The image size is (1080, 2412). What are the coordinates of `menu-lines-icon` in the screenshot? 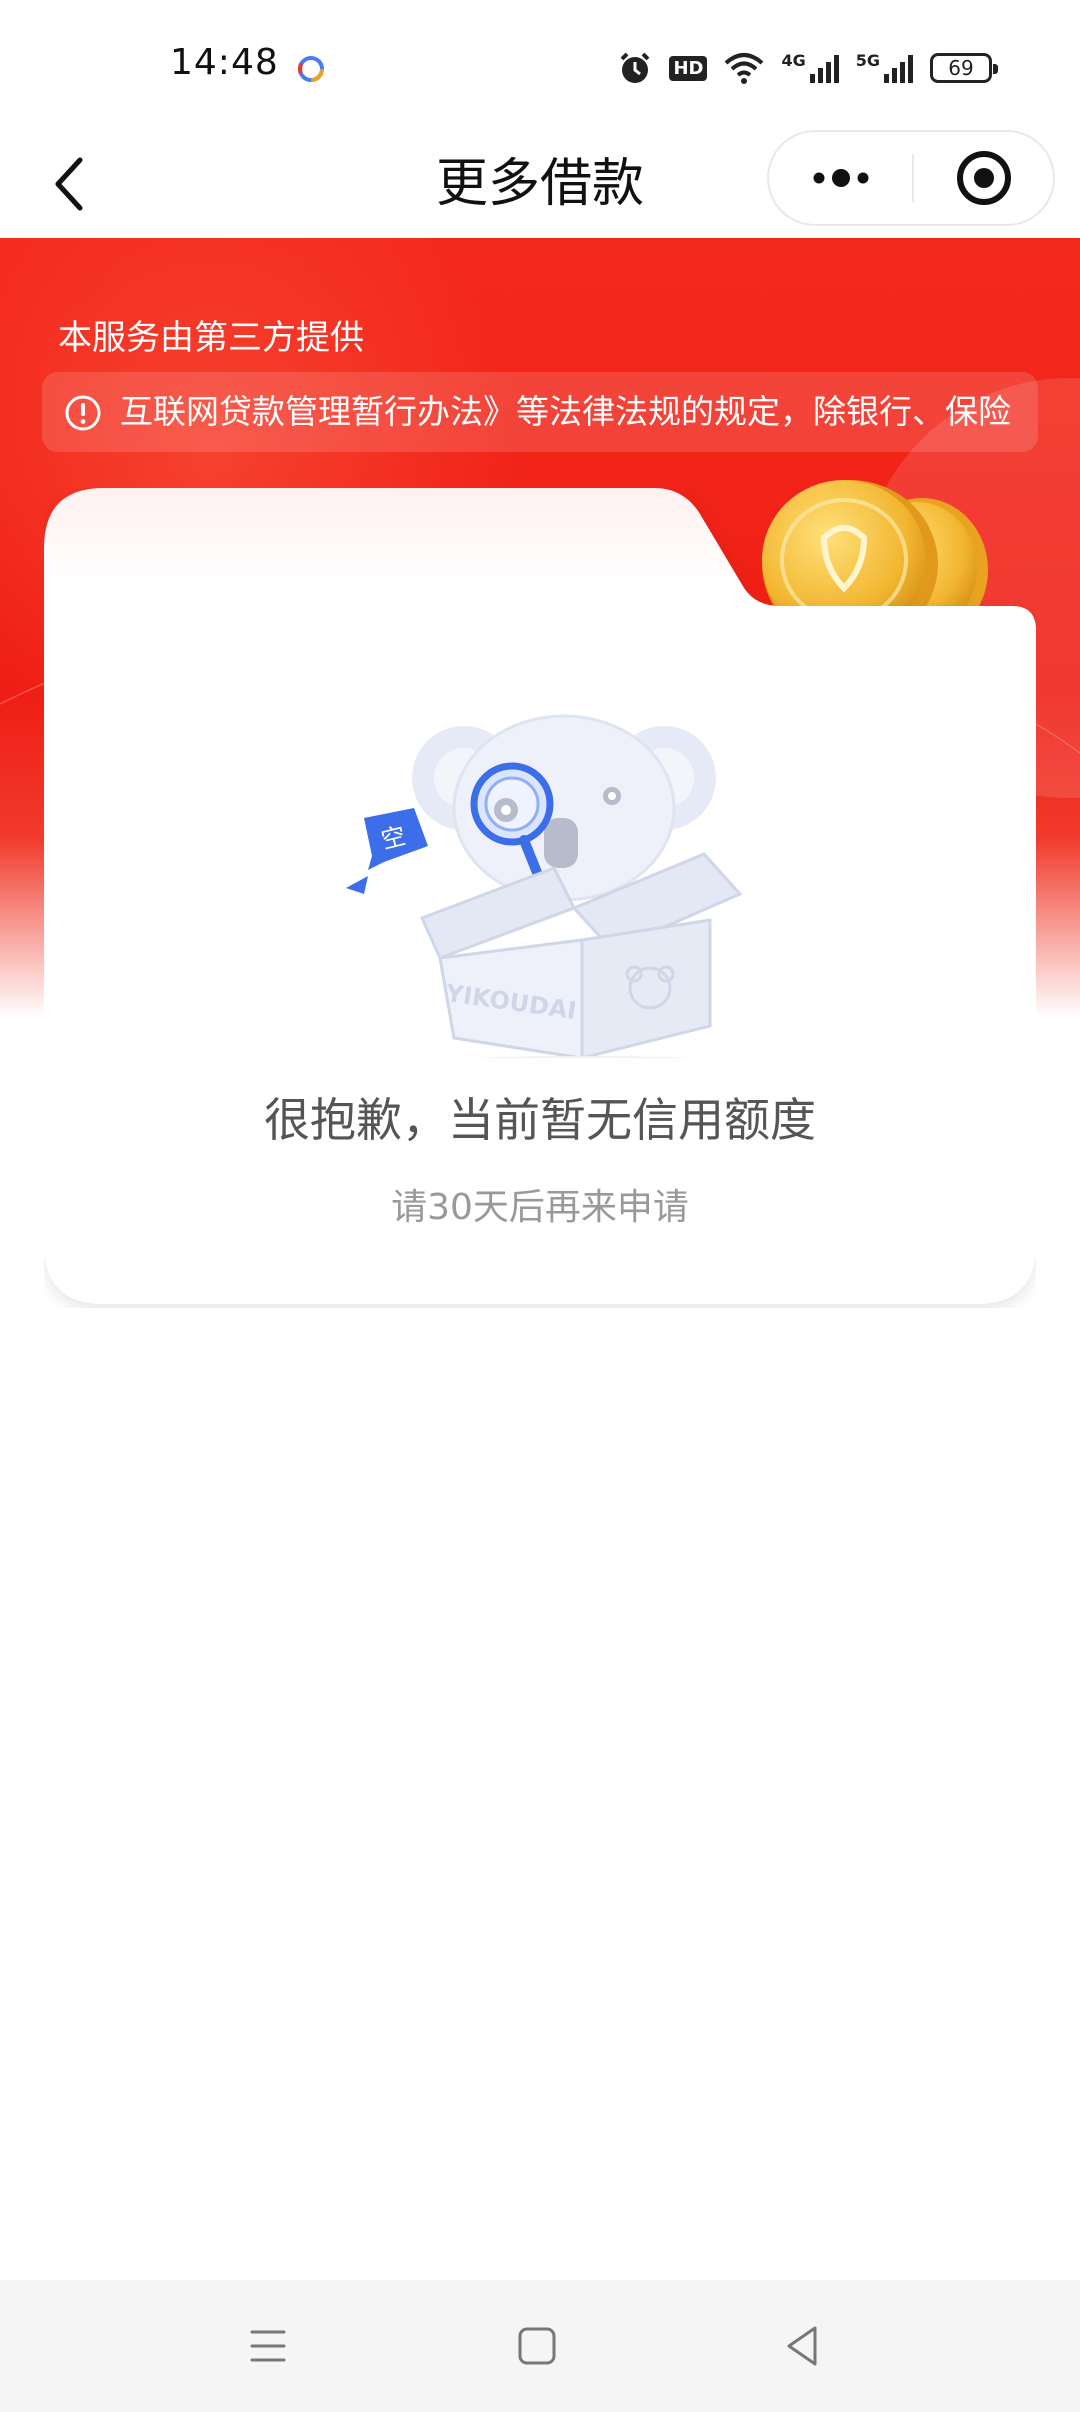 It's located at (268, 2346).